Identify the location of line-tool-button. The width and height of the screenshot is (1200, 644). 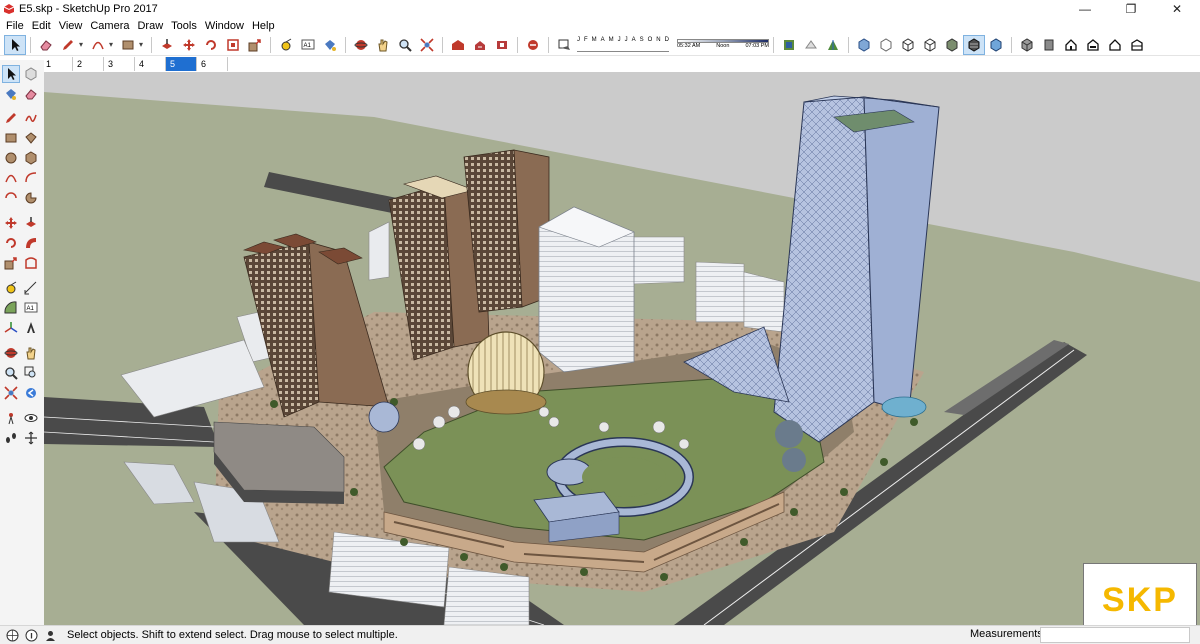
(11, 118).